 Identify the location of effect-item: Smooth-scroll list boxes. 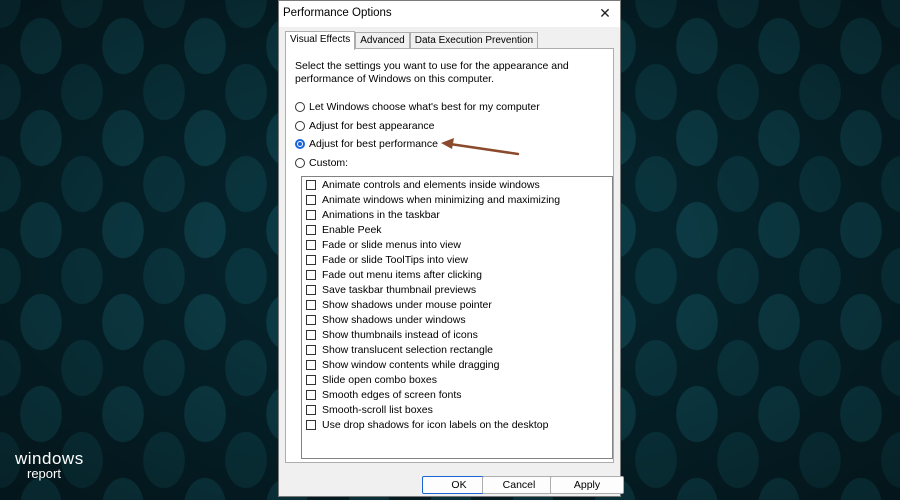
(369, 410).